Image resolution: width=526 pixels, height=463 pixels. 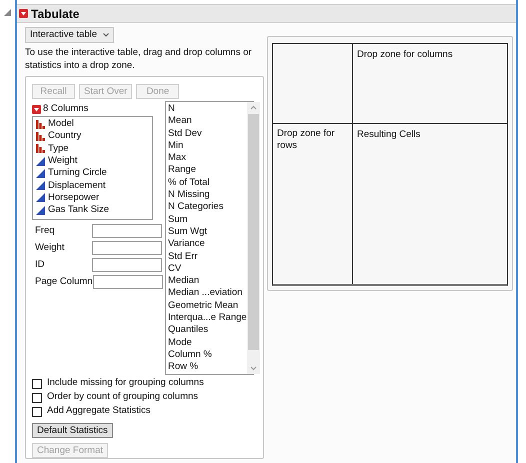 What do you see at coordinates (122, 397) in the screenshot?
I see `option-label: Order by count of grouping columns` at bounding box center [122, 397].